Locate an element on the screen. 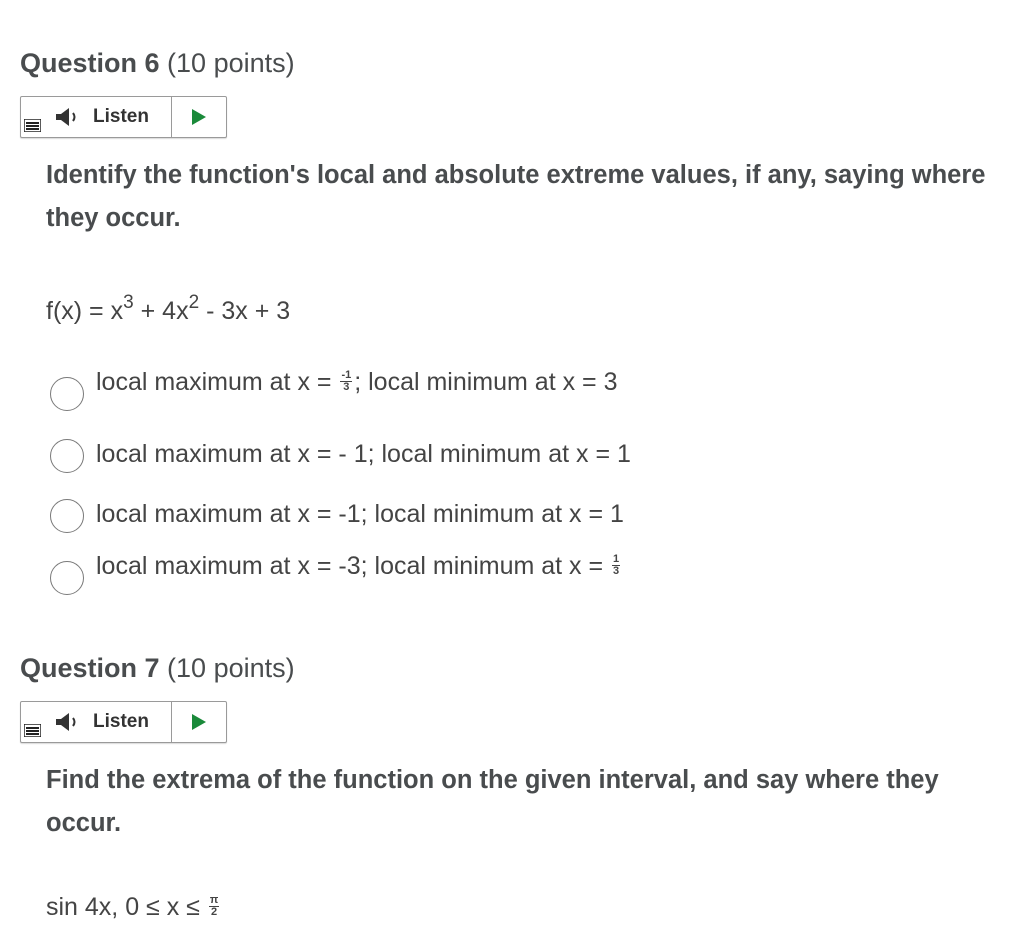  function-expression: sin 4x, 0 ≤ x ≤ π2 is located at coordinates (133, 907).